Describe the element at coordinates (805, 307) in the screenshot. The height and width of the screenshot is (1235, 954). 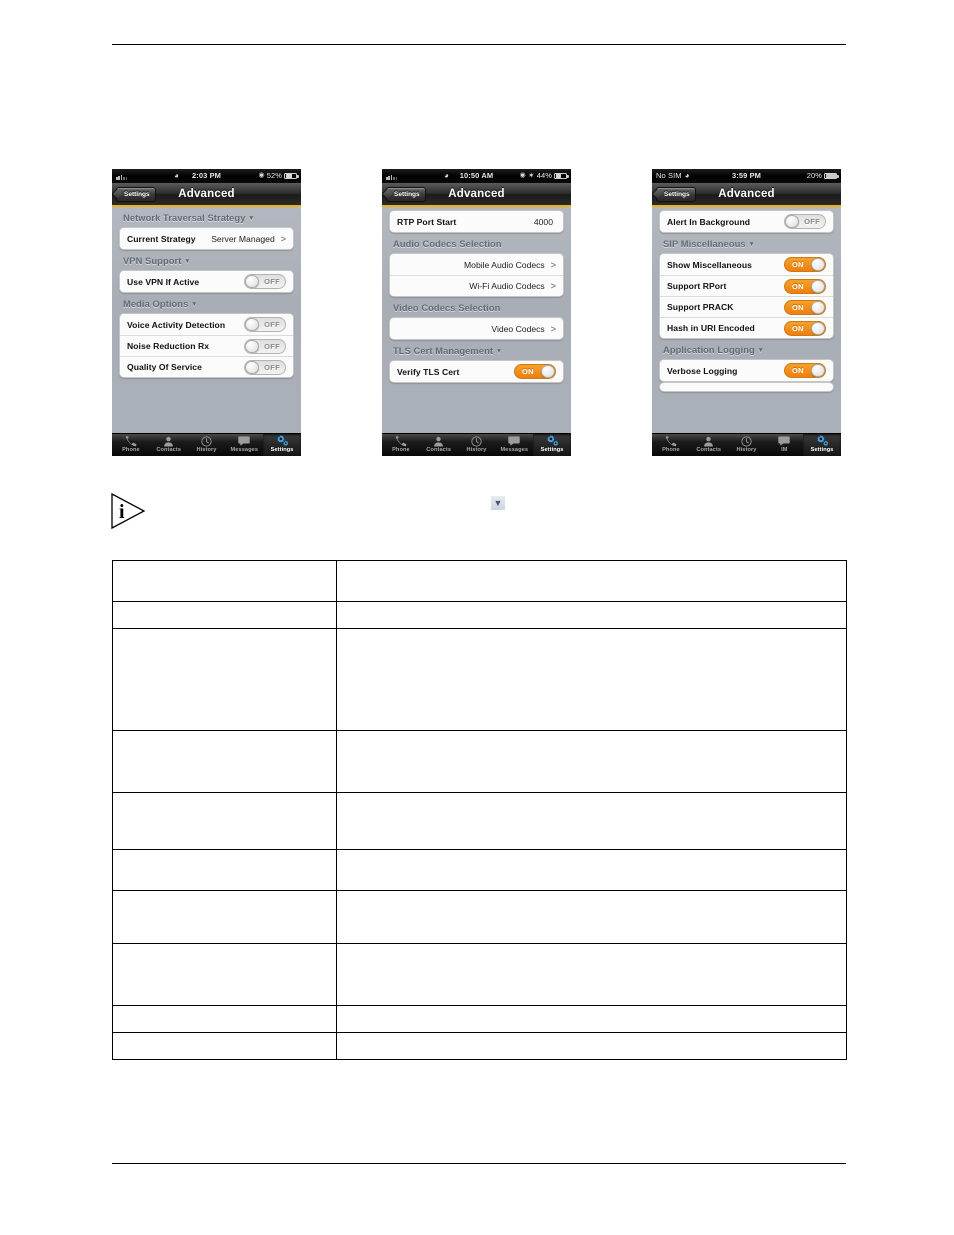
I see `toggle-support-prack: ON` at that location.